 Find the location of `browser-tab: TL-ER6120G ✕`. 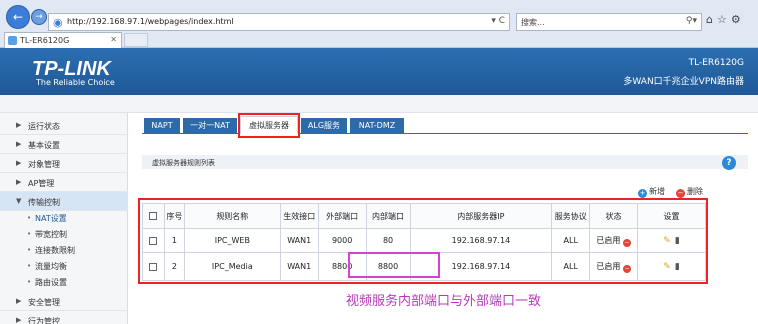

browser-tab: TL-ER6120G ✕ is located at coordinates (63, 40).